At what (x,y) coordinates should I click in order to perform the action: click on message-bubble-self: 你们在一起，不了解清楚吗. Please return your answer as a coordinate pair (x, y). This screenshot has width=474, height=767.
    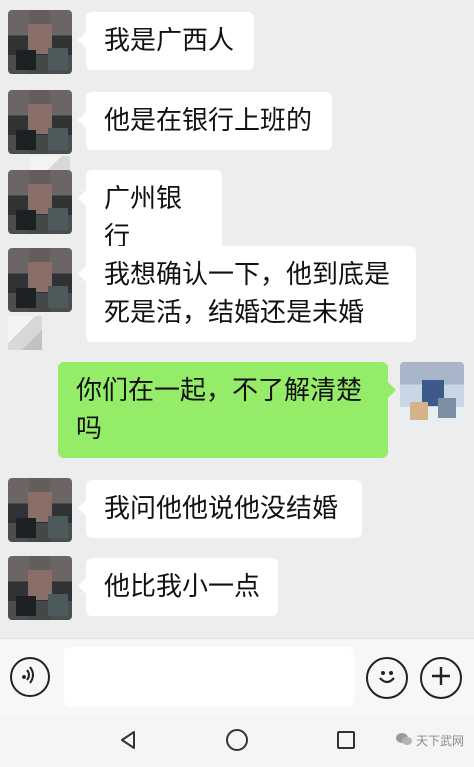
    Looking at the image, I should click on (227, 410).